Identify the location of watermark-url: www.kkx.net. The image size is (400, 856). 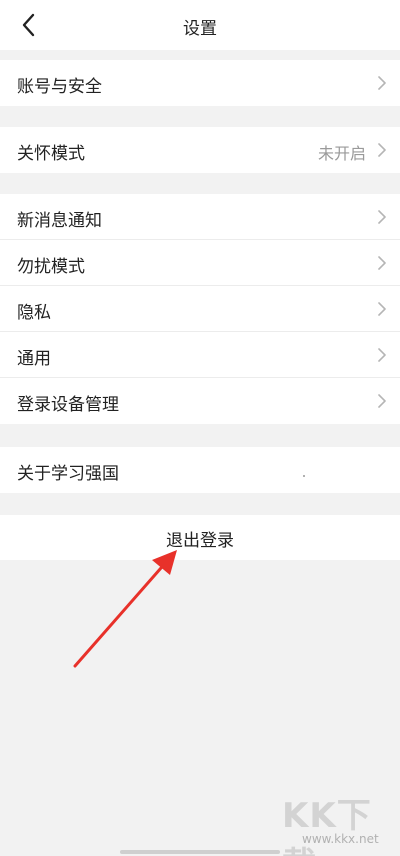
(340, 839).